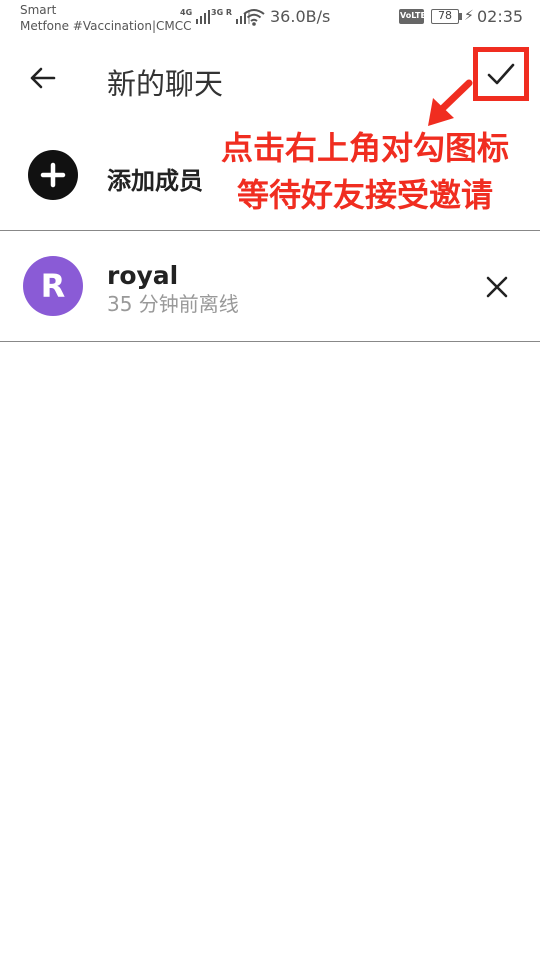 This screenshot has width=540, height=960. Describe the element at coordinates (173, 304) in the screenshot. I see `member-status: 35 分钟前离线` at that location.